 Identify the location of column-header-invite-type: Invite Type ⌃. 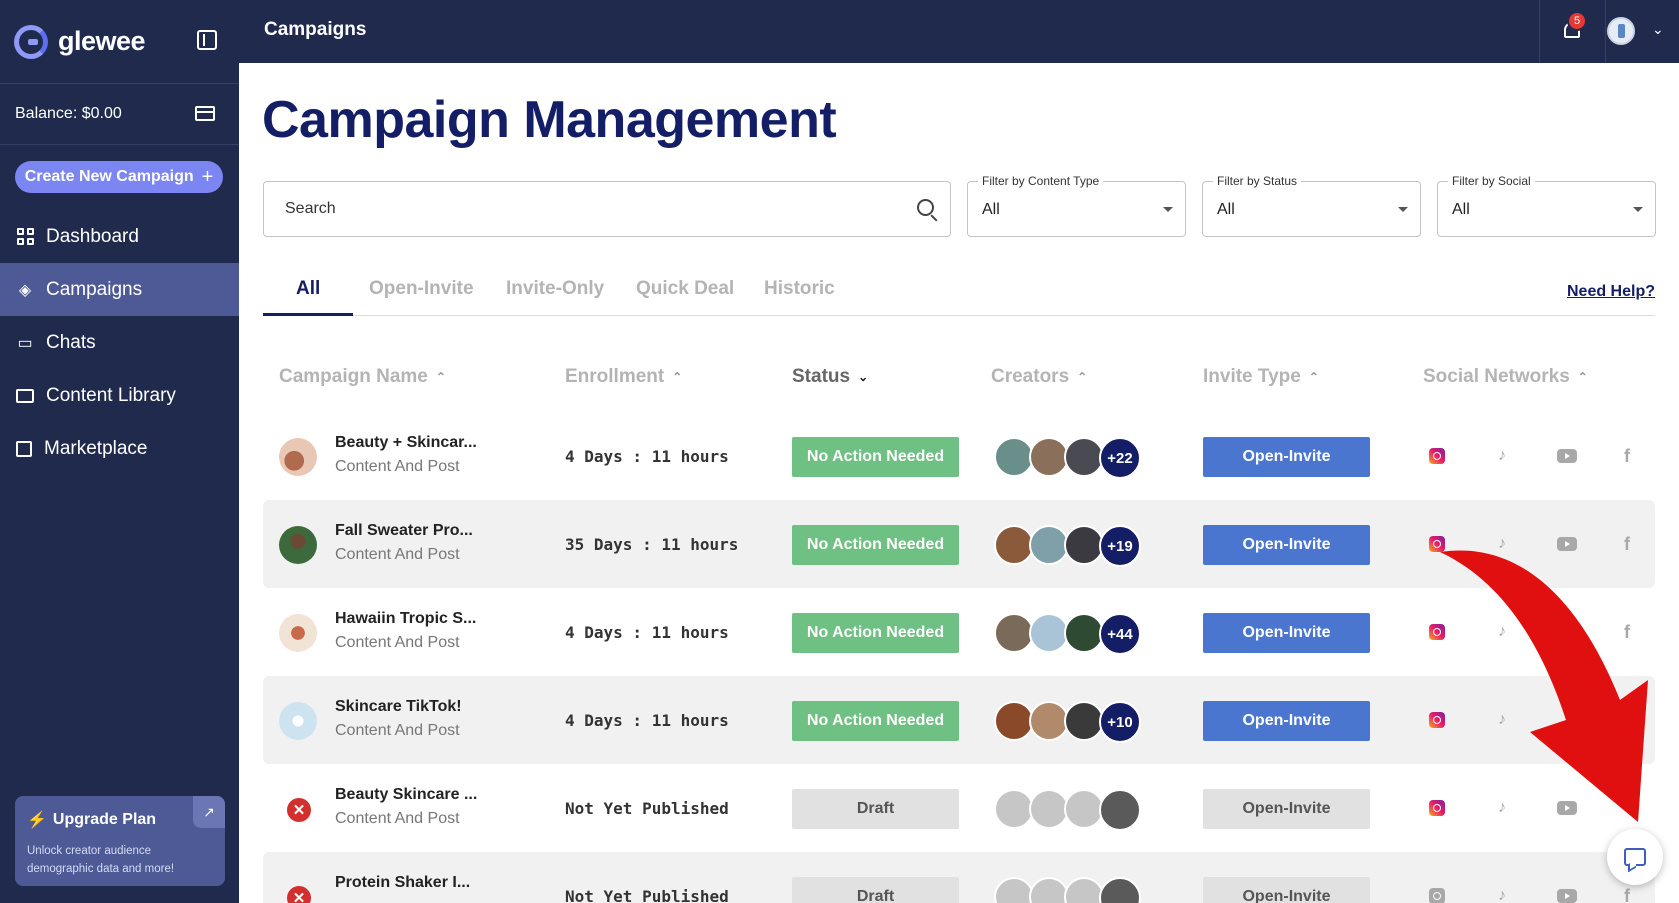
(1261, 377).